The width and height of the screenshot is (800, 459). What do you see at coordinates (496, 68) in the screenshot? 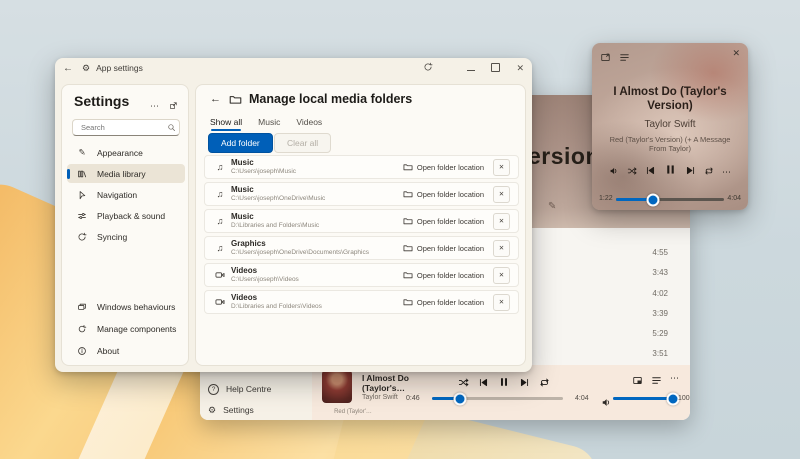
I see `maximize-button` at bounding box center [496, 68].